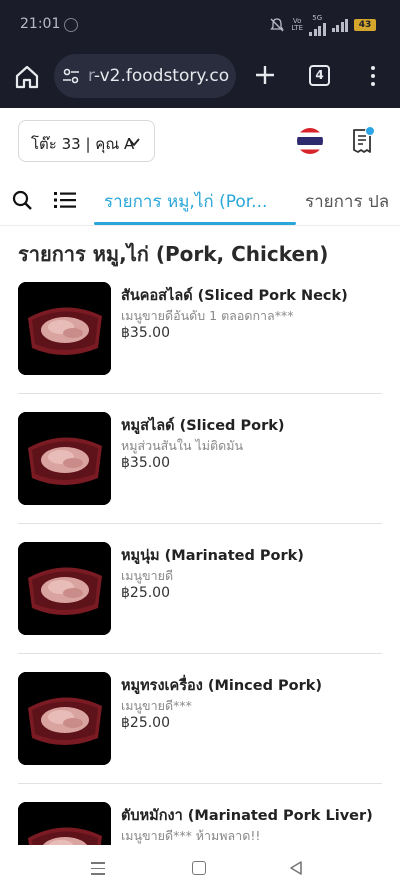 This screenshot has width=400, height=893. Describe the element at coordinates (212, 556) in the screenshot. I see `menu-item-name: หมูนุ่ม (Marinated Pork)` at that location.